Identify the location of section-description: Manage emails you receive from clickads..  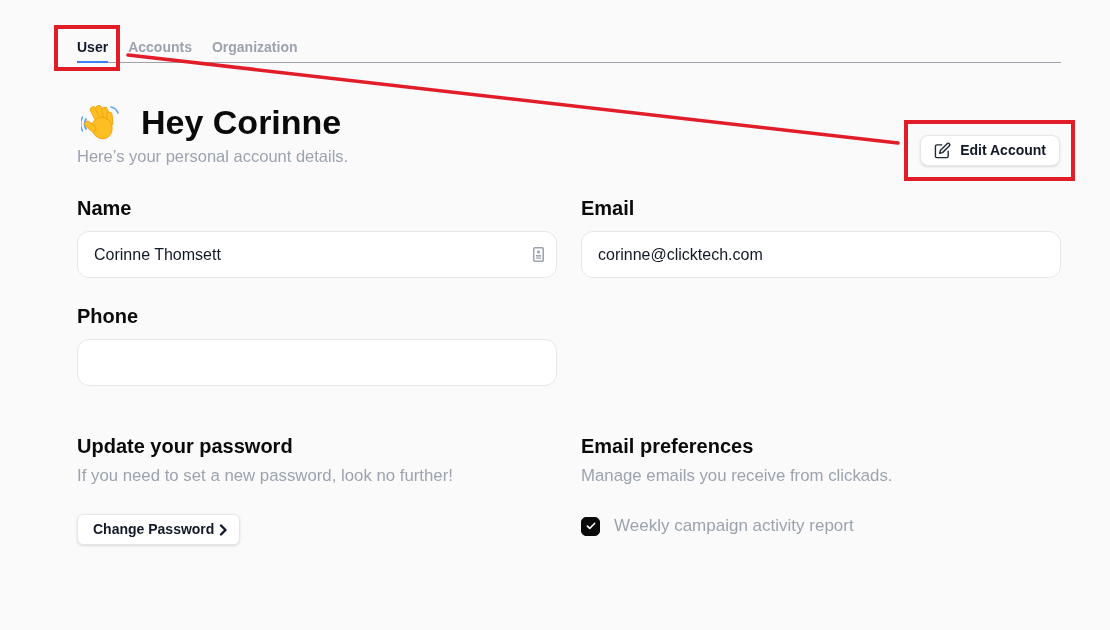
(737, 476).